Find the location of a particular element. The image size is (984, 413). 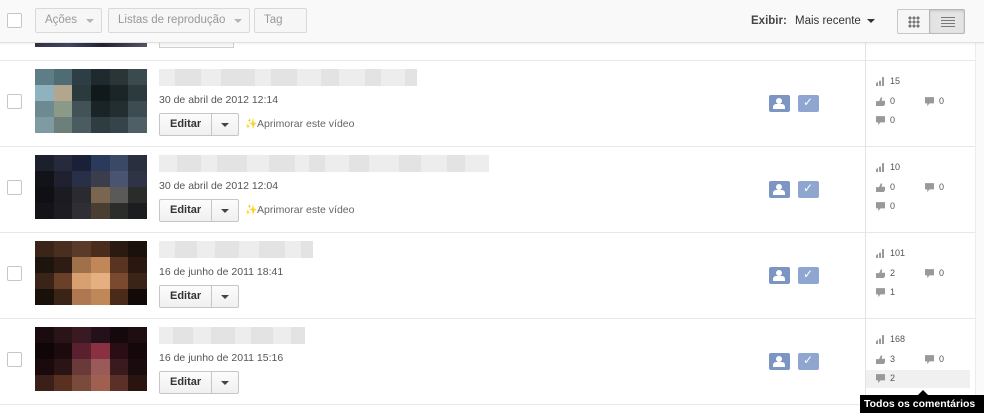

dislikes-icon is located at coordinates (929, 188).